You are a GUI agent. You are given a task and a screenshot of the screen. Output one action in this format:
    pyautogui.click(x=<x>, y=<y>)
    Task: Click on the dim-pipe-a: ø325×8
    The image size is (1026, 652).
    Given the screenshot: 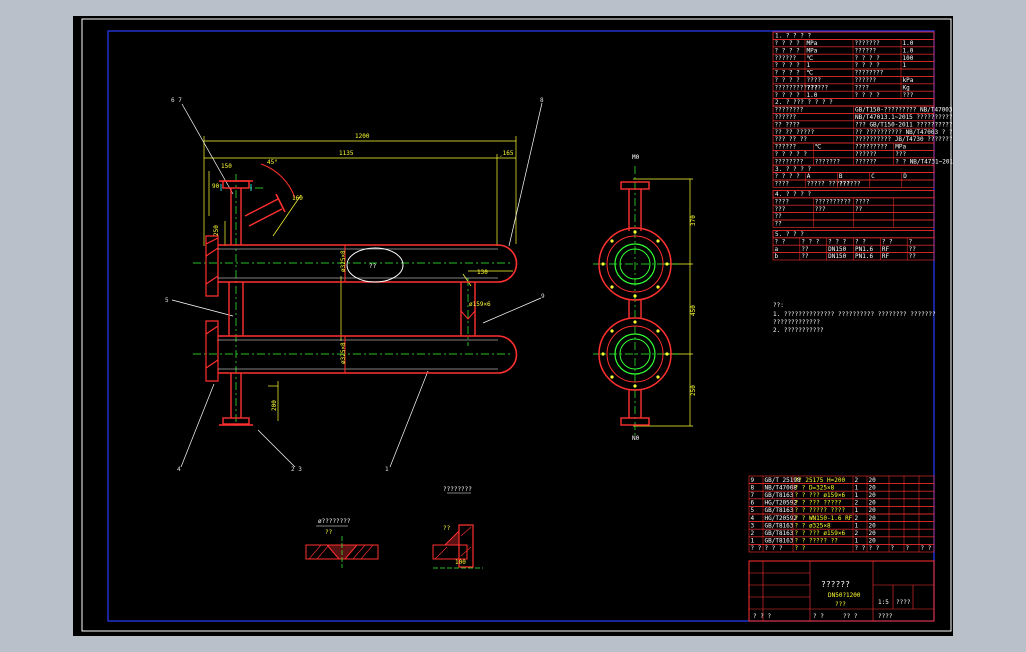 What is the action you would take?
    pyautogui.click(x=343, y=261)
    